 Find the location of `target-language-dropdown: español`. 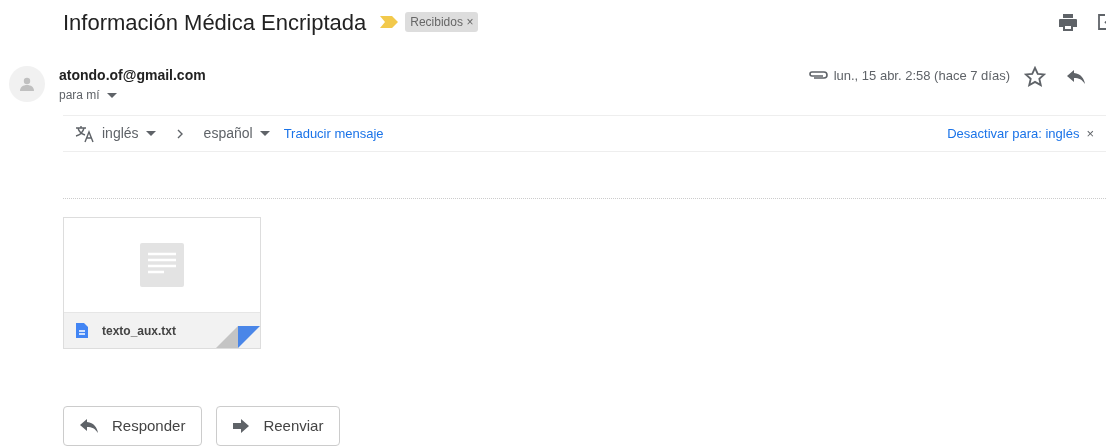

target-language-dropdown: español is located at coordinates (228, 134).